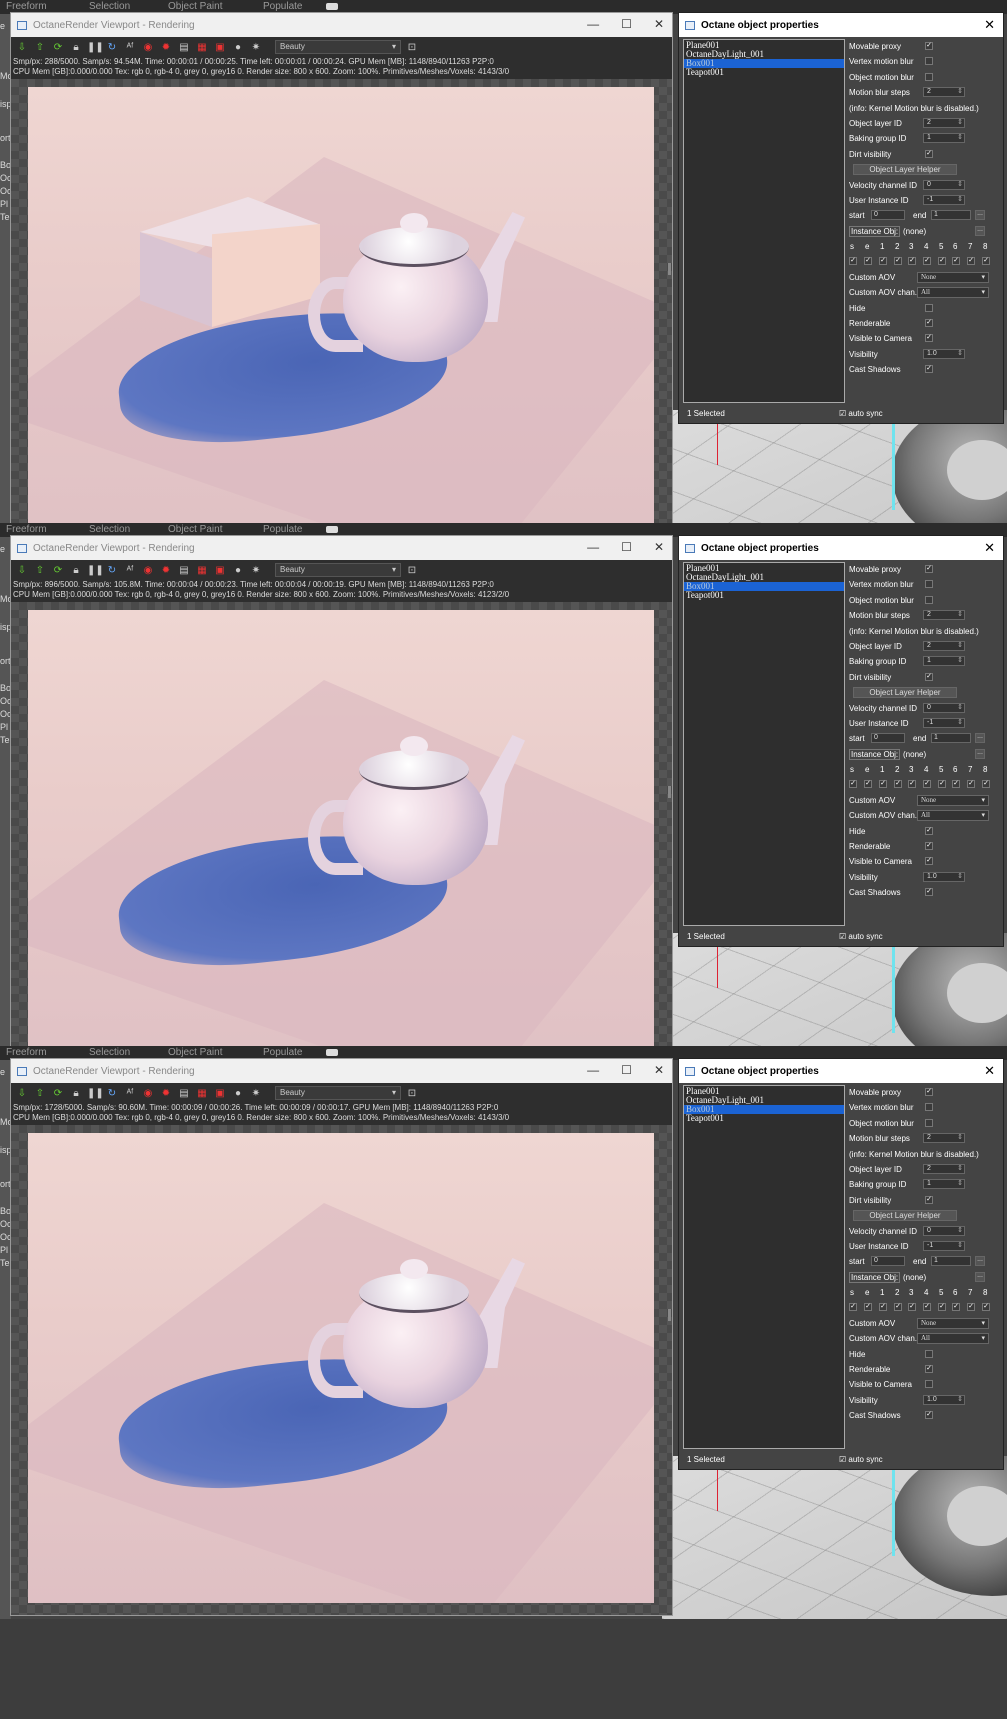 This screenshot has width=1007, height=1719. Describe the element at coordinates (58, 1093) in the screenshot. I see `refresh-icon: ⟳` at that location.